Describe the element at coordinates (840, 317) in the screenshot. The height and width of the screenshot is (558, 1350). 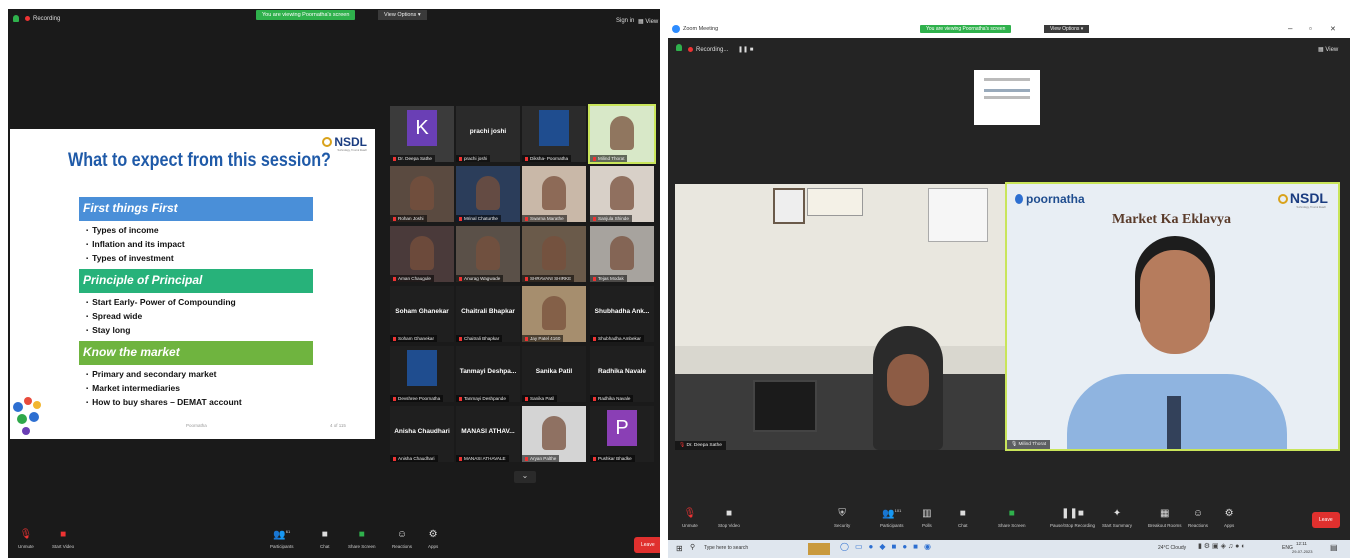
I see `video-tile-dr-deepa-sathe: 🎙 Dr. Deepa Sathe` at that location.